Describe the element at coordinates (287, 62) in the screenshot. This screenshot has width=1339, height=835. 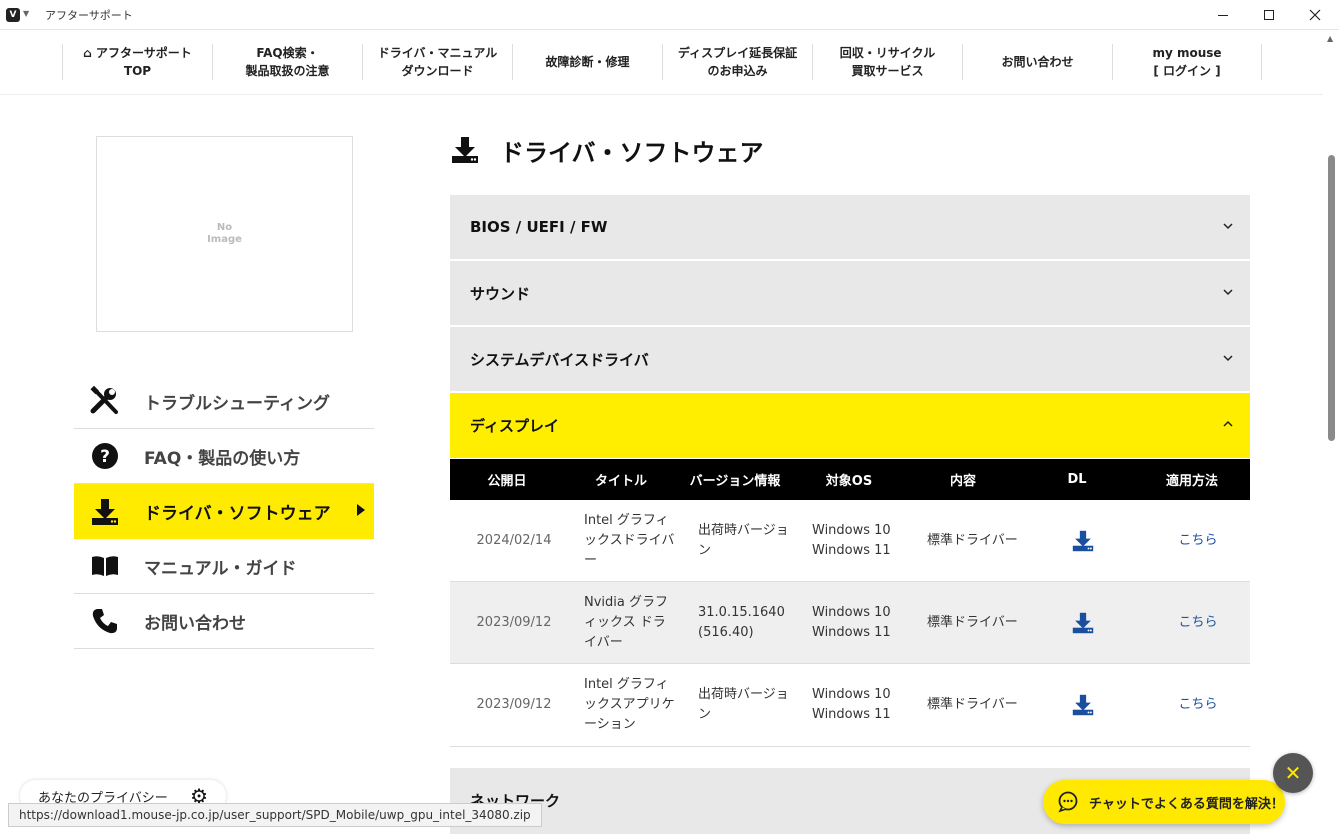
I see `nav-item-faq: FAQ検索・ 製品取扱の注意` at that location.